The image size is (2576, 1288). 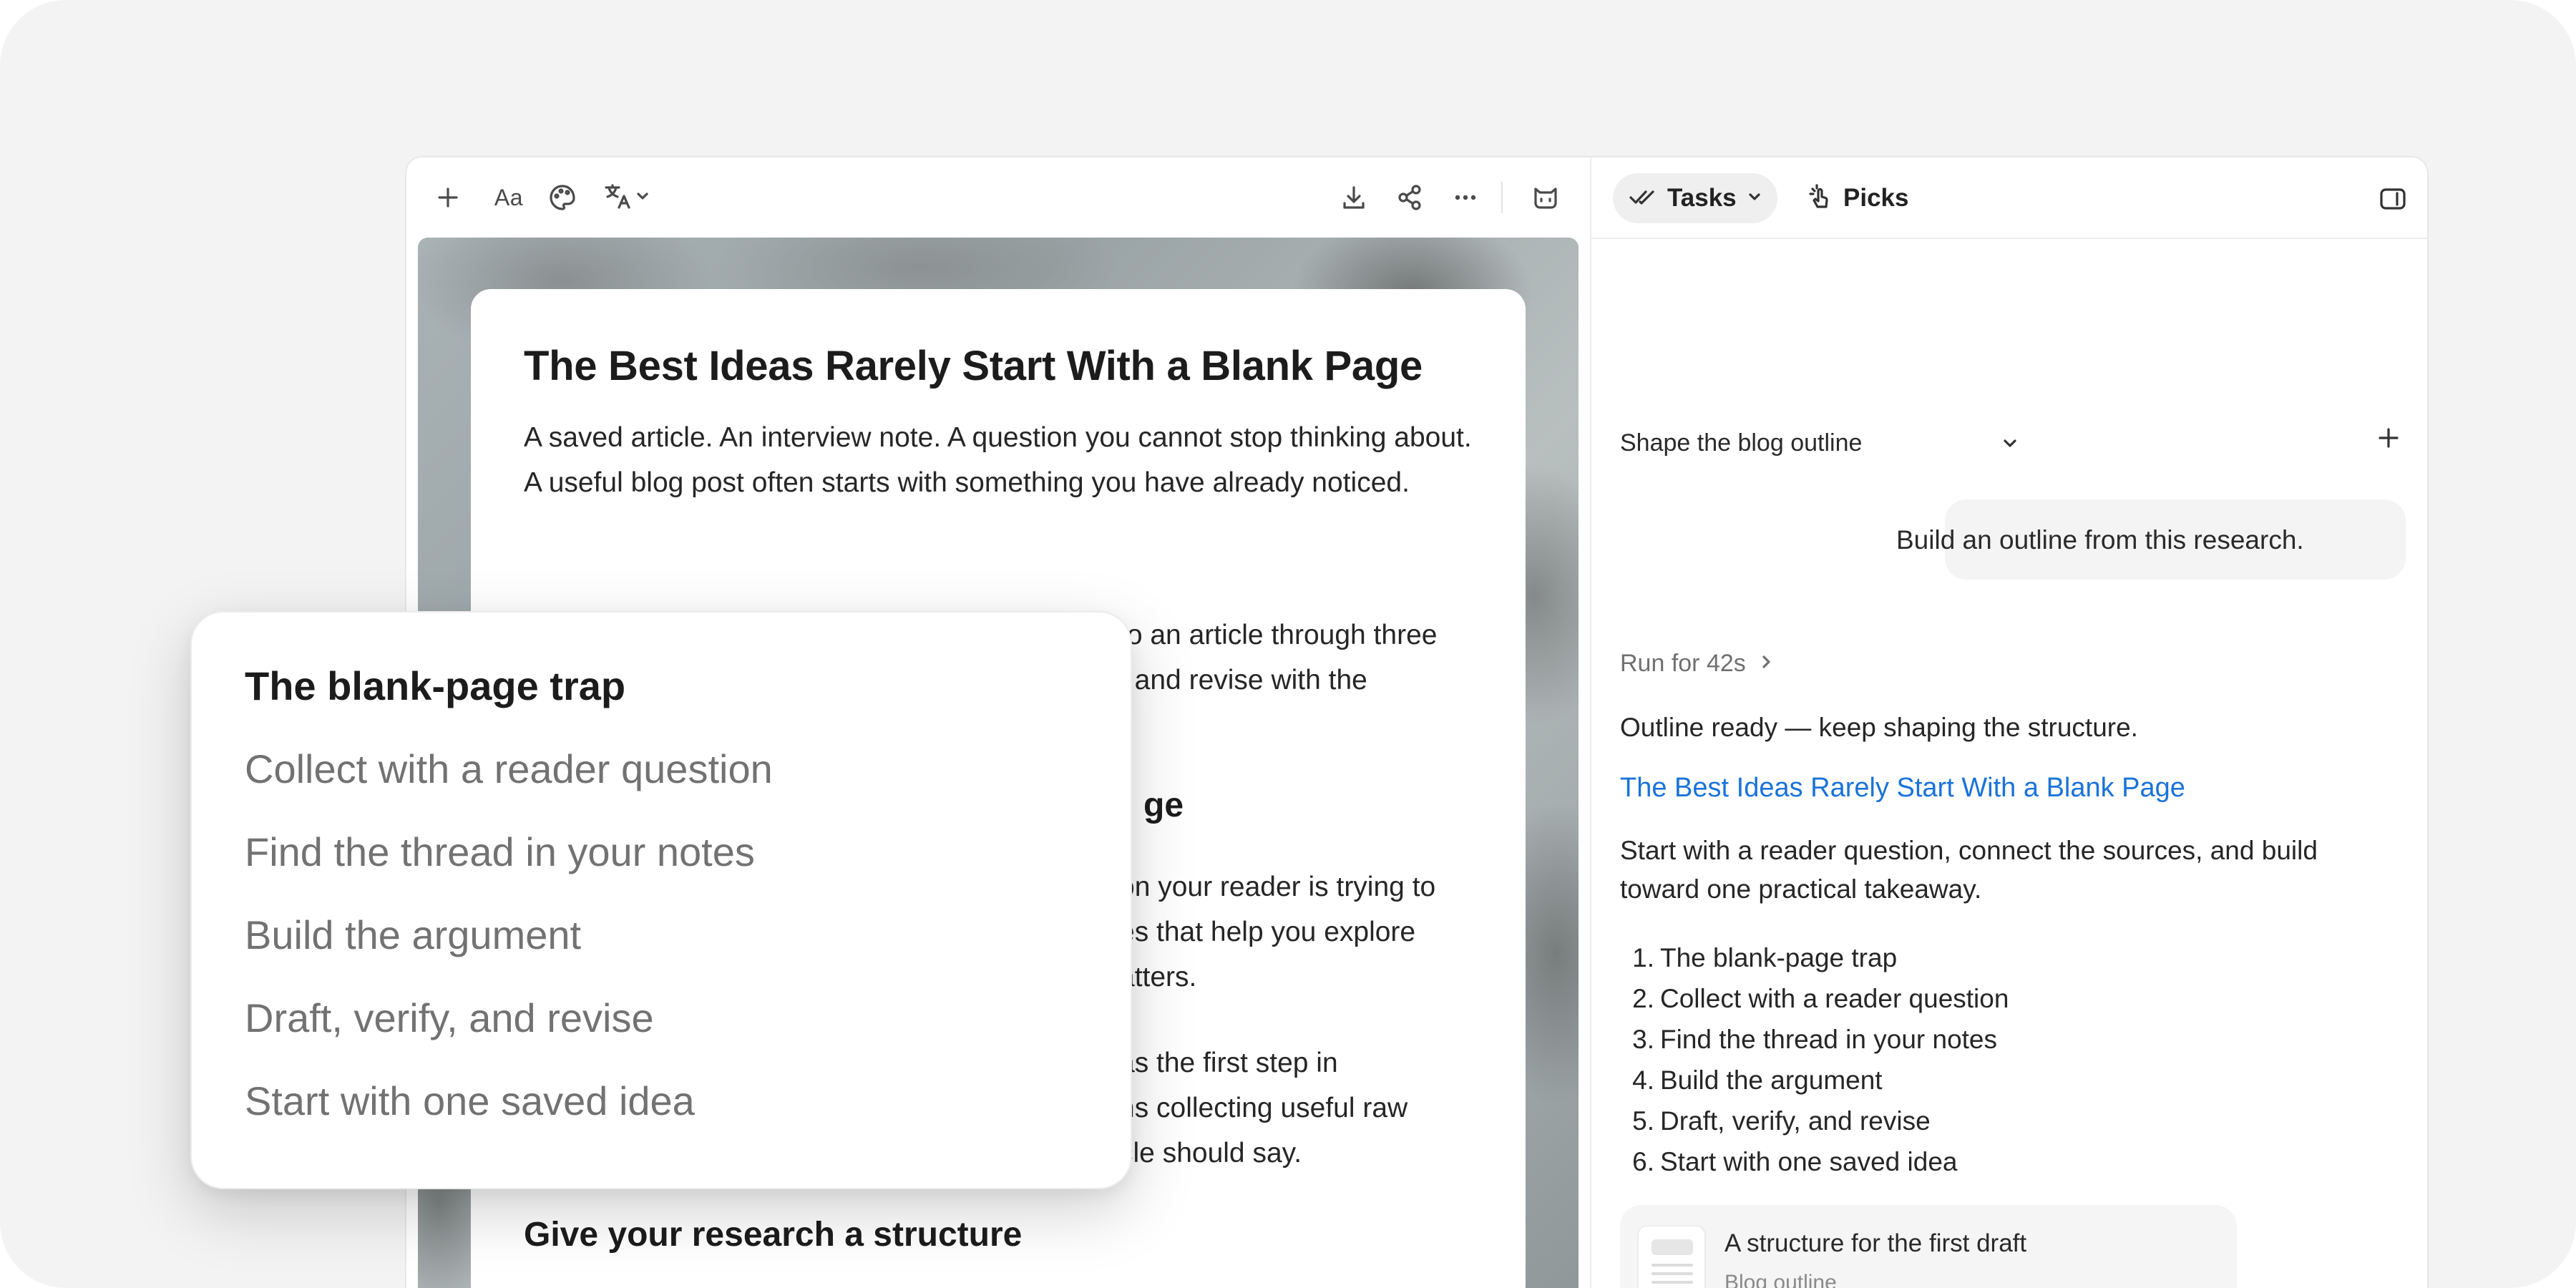 What do you see at coordinates (619, 198) in the screenshot?
I see `translate-icon` at bounding box center [619, 198].